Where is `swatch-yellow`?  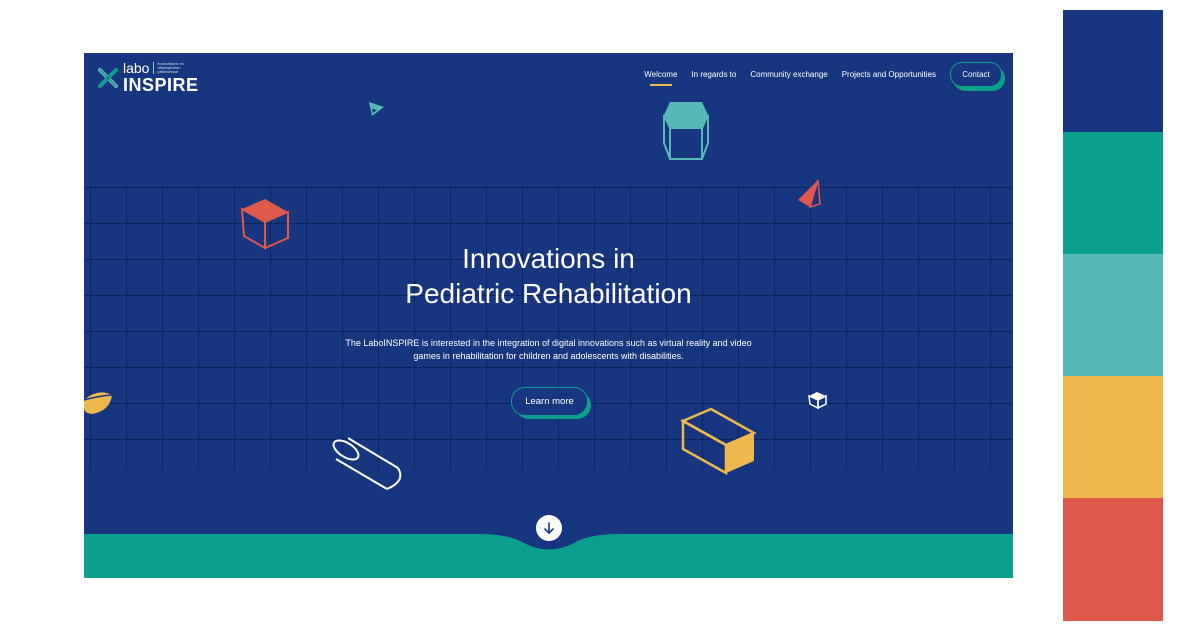
swatch-yellow is located at coordinates (1113, 437).